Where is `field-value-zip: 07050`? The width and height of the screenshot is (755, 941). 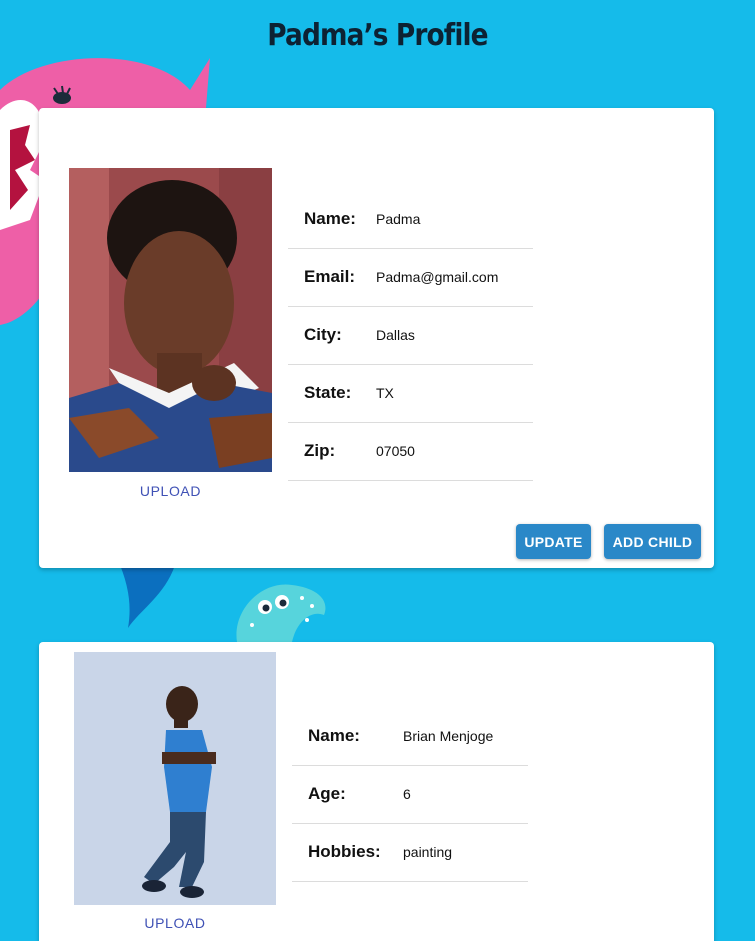 field-value-zip: 07050 is located at coordinates (454, 451).